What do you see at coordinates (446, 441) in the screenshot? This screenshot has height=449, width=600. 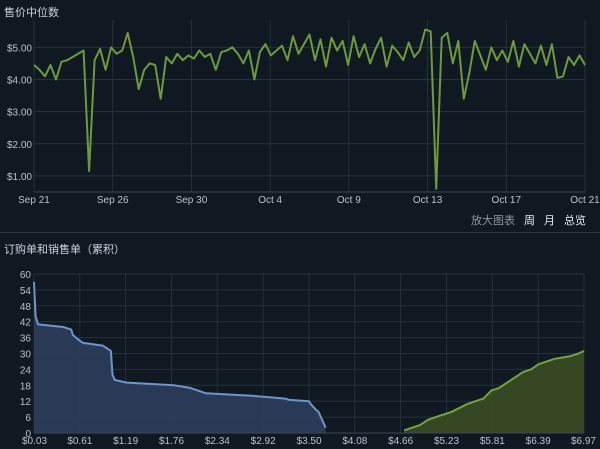 I see `x-tick-label: $5.23` at bounding box center [446, 441].